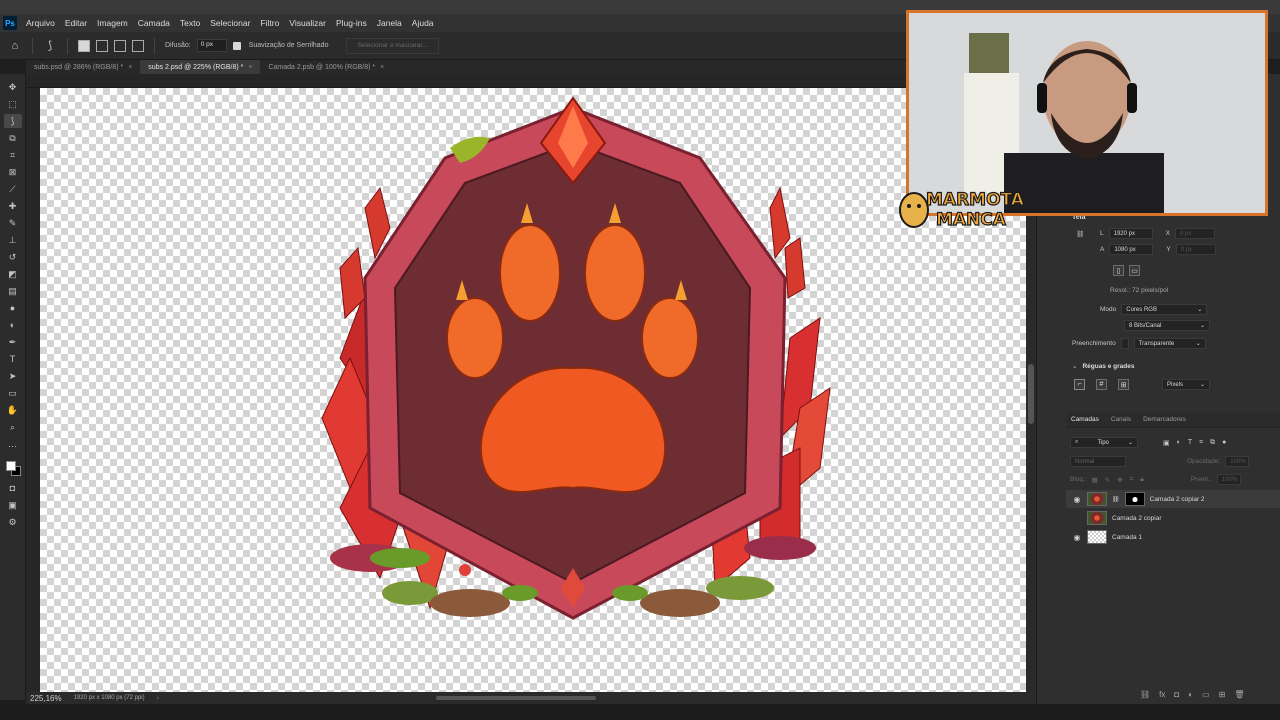 The image size is (1280, 720). Describe the element at coordinates (13, 488) in the screenshot. I see `quick-mask-icon: ◘` at that location.